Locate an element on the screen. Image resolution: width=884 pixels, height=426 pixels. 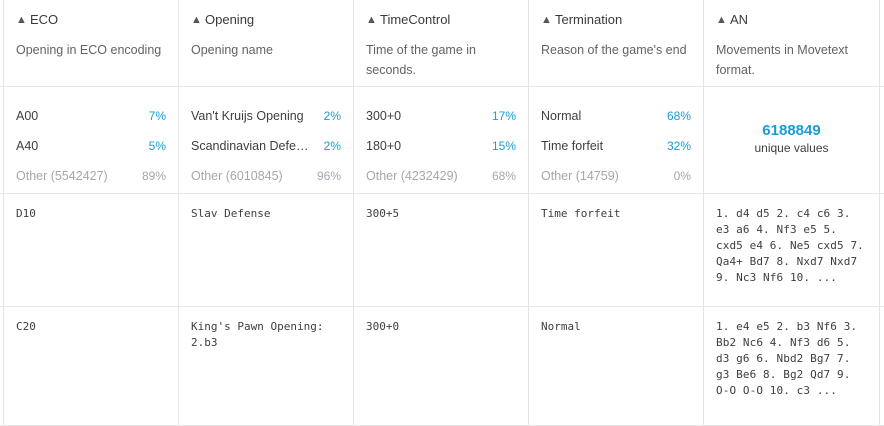
header-edge-right is located at coordinates (882, 43).